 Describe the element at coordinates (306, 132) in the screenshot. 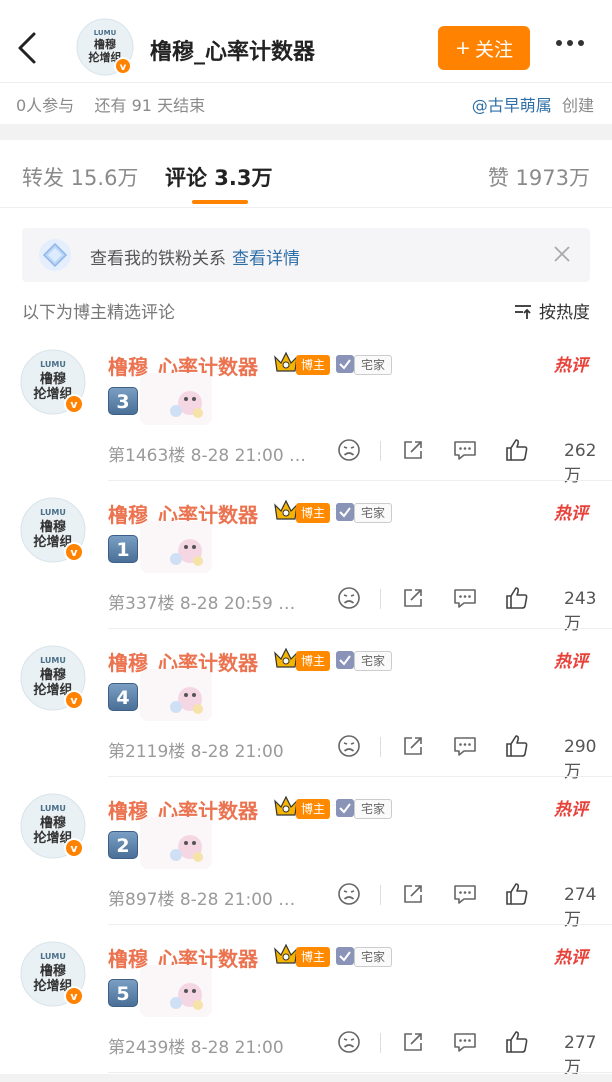

I see `section-gap` at that location.